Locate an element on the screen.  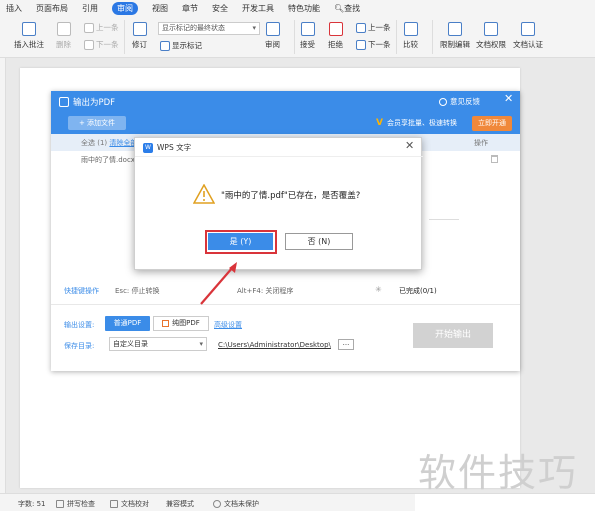
search-icon: 🔍︎ is located at coordinates (339, 8).